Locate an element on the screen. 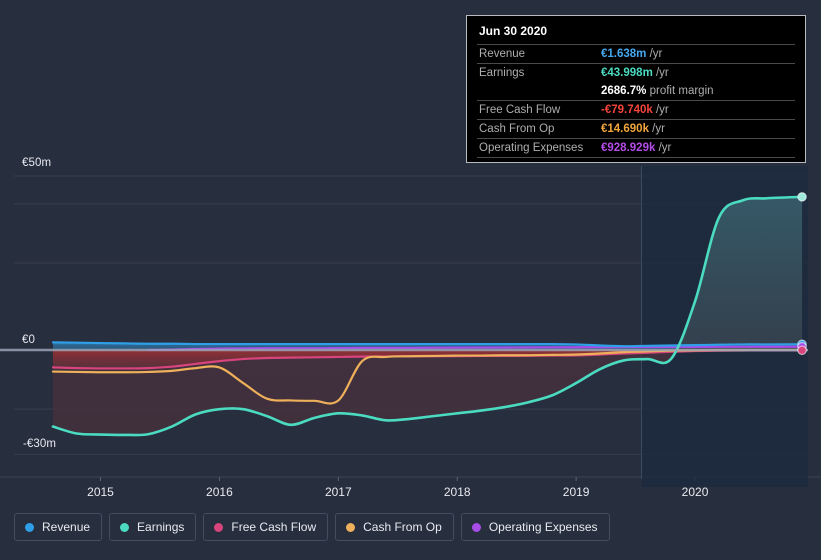 Image resolution: width=821 pixels, height=560 pixels. tooltip-row: Free Cash Flow -€79.740k /yr is located at coordinates (636, 110).